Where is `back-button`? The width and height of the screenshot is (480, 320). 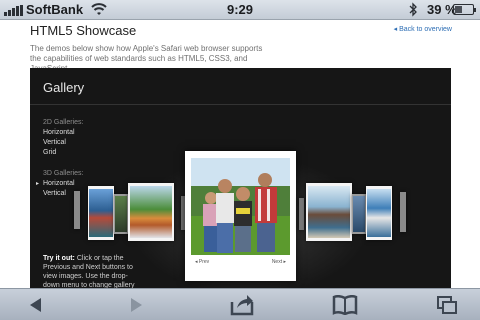 back-button is located at coordinates (35, 305).